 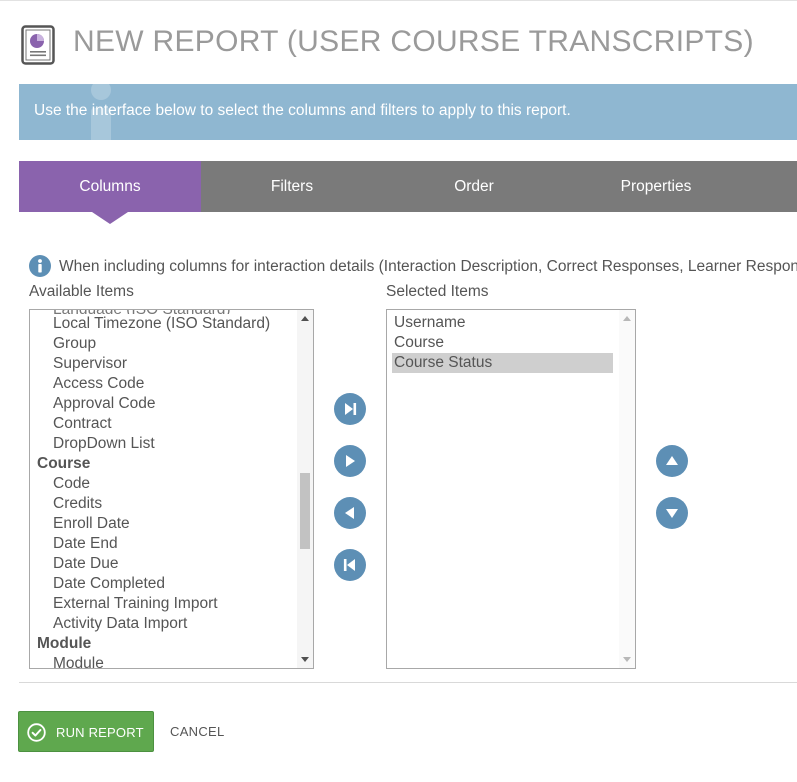 What do you see at coordinates (163, 404) in the screenshot?
I see `list-item: Approval Code` at bounding box center [163, 404].